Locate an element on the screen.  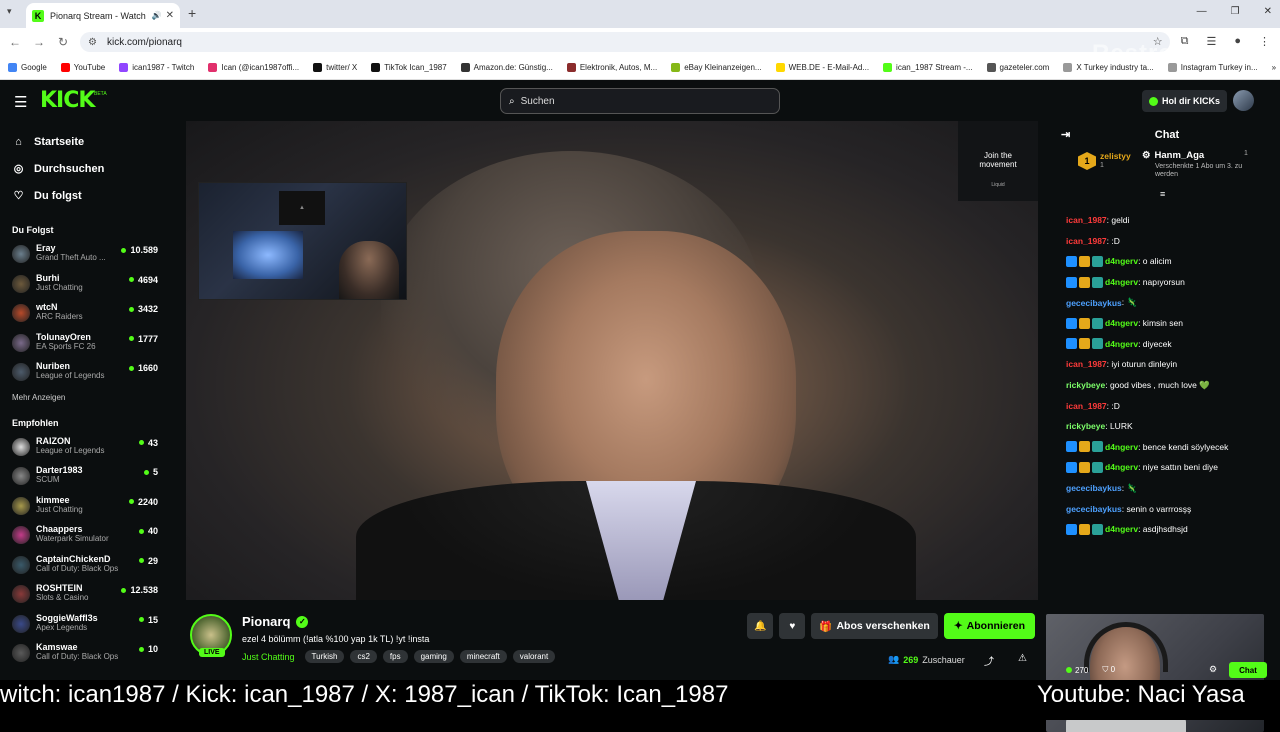
stream-tag: fps is located at coordinates (395, 656).